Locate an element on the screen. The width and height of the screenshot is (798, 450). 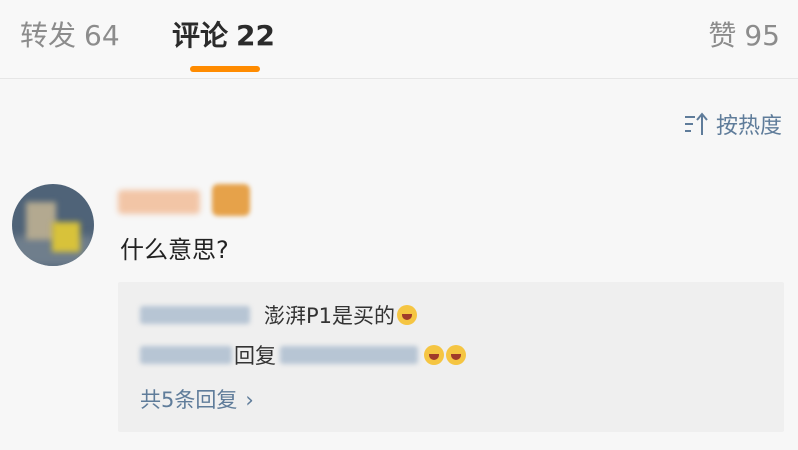
reply-item: 澎湃P1是买的 is located at coordinates (279, 315).